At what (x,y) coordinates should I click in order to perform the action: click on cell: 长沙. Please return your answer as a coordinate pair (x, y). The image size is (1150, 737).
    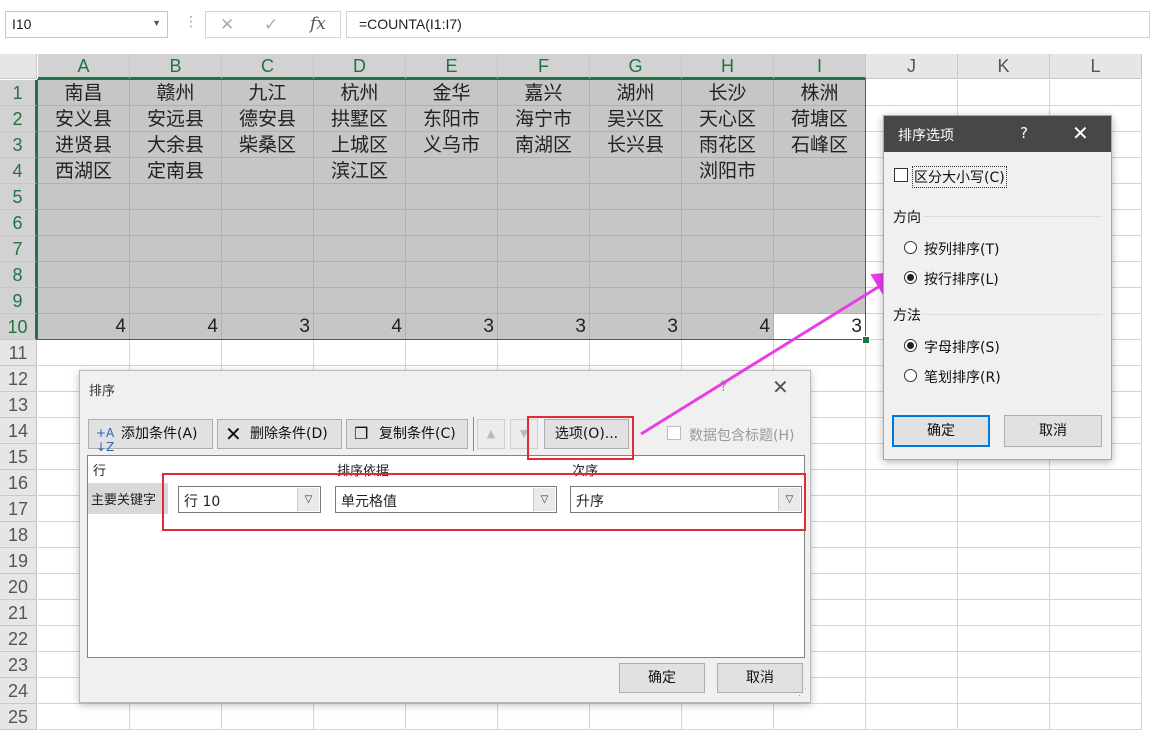
    Looking at the image, I should click on (728, 93).